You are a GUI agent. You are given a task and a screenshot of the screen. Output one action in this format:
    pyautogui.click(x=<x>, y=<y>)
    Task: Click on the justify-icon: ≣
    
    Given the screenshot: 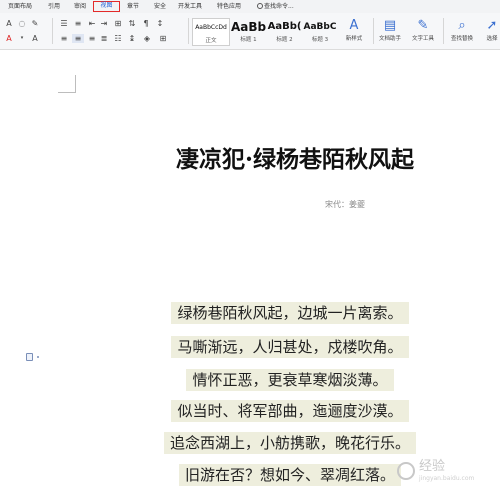 What is the action you would take?
    pyautogui.click(x=104, y=38)
    